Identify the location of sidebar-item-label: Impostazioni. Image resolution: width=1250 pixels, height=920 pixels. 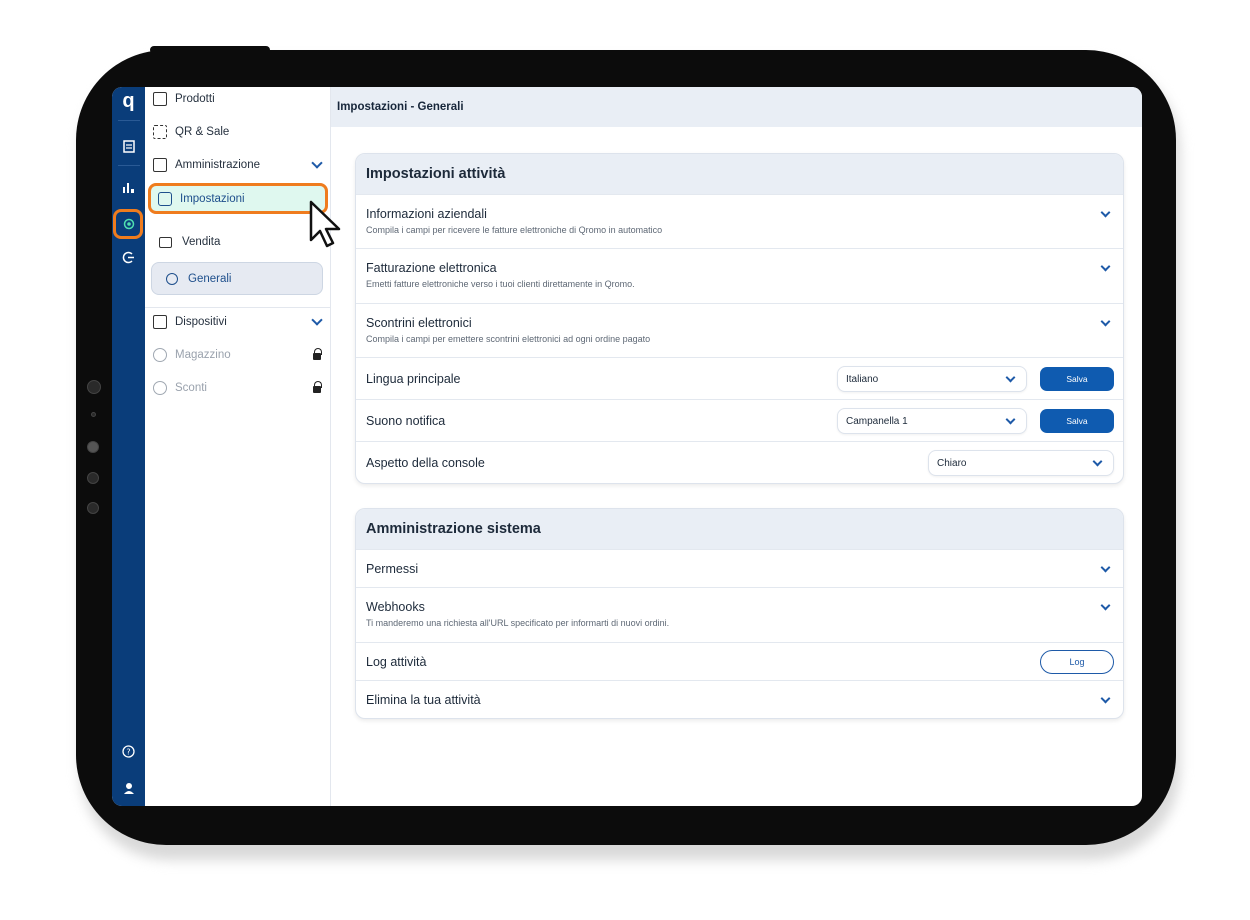
(212, 198).